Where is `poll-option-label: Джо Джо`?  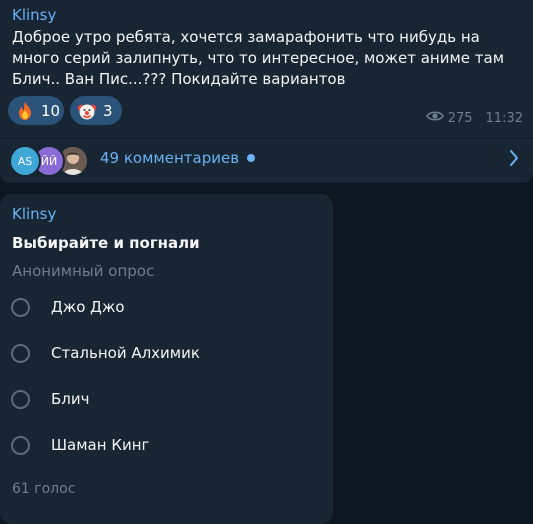 poll-option-label: Джо Джо is located at coordinates (88, 307).